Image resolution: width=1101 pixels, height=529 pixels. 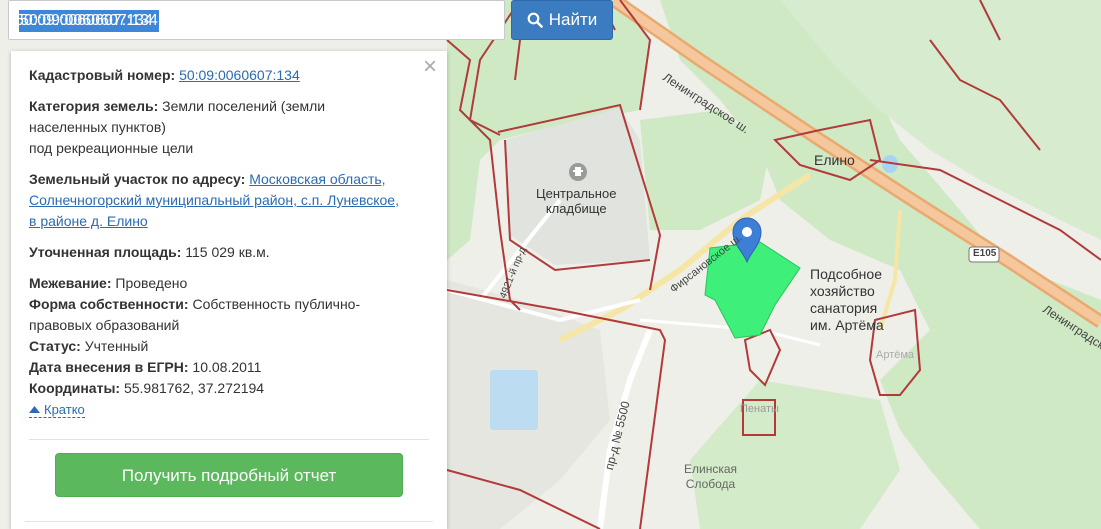 What do you see at coordinates (535, 20) in the screenshot?
I see `search-icon` at bounding box center [535, 20].